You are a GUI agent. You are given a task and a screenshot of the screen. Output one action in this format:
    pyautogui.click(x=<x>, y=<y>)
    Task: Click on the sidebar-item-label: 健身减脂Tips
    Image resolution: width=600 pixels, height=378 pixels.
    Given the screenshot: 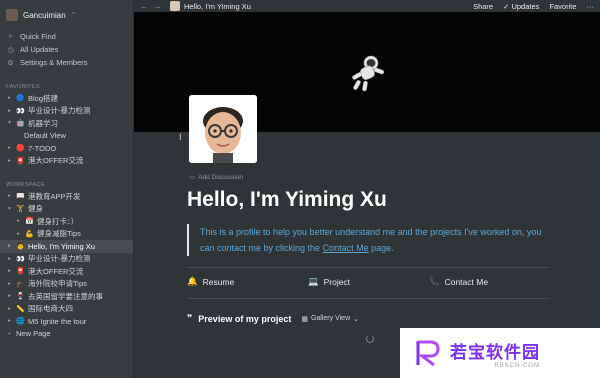 What is the action you would take?
    pyautogui.click(x=59, y=234)
    